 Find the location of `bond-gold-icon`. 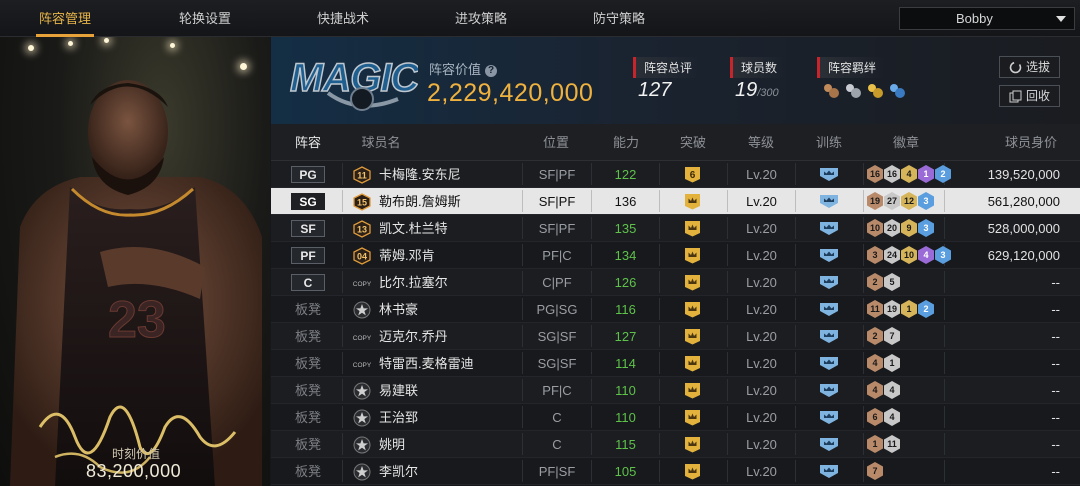

bond-gold-icon is located at coordinates (875, 91).